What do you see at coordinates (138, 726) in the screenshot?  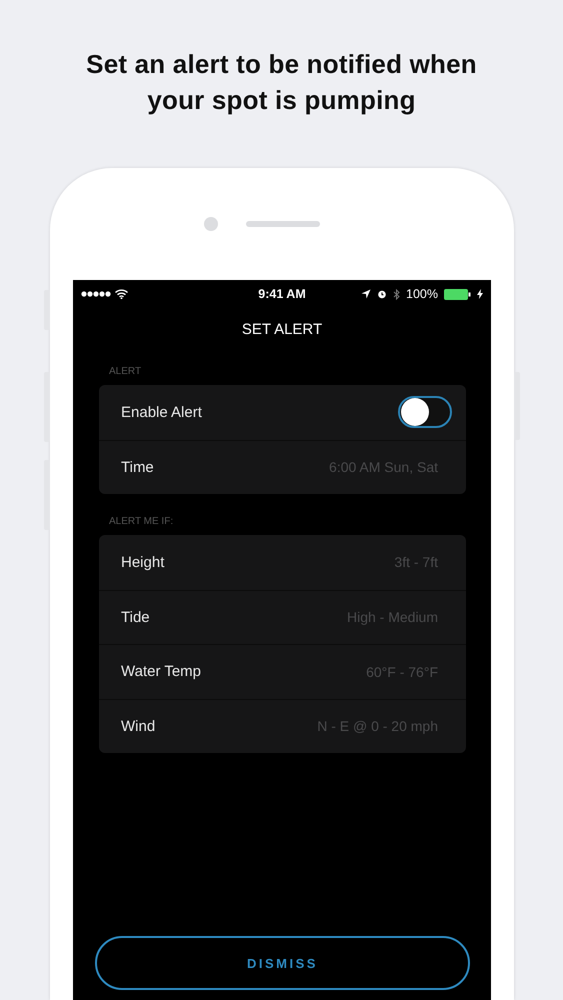 I see `setting-label: Wind` at bounding box center [138, 726].